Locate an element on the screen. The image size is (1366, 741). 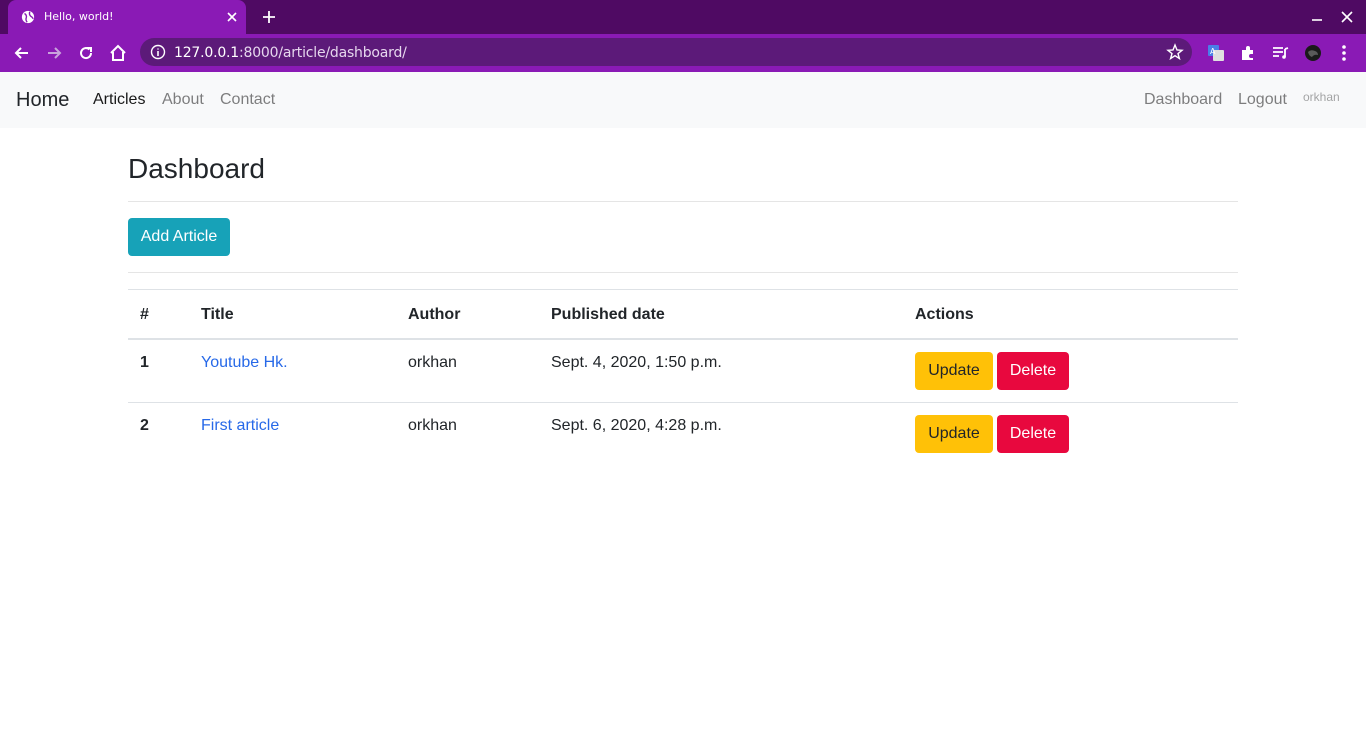
browser-tab-bar: Hello, world! is located at coordinates (683, 17).